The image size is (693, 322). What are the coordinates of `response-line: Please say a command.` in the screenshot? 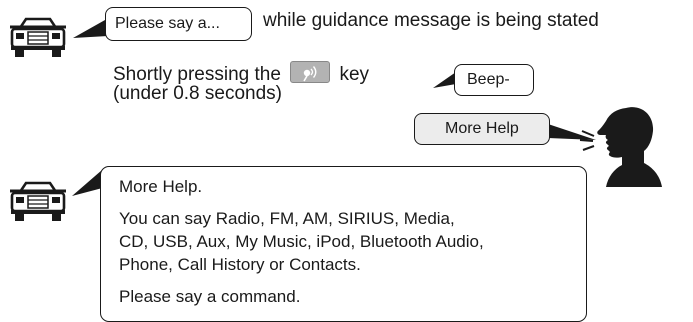 It's located at (210, 296).